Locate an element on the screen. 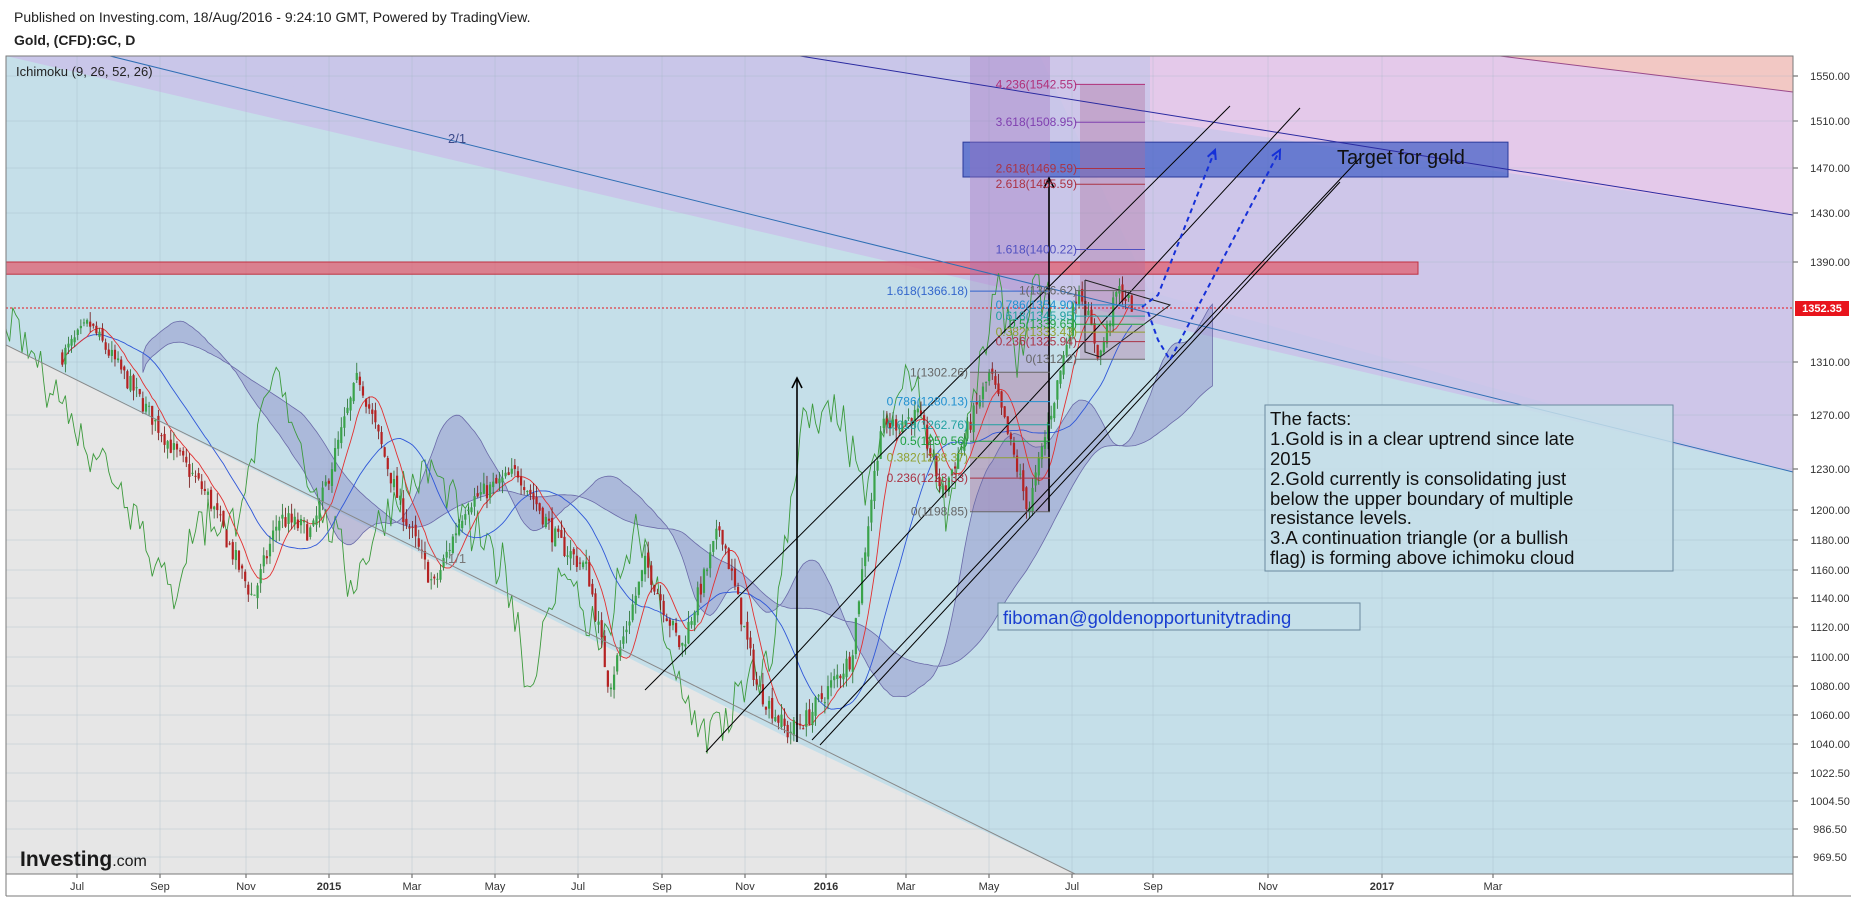  facts-line: 2.Gold currently is consolidating just is located at coordinates (1418, 478).